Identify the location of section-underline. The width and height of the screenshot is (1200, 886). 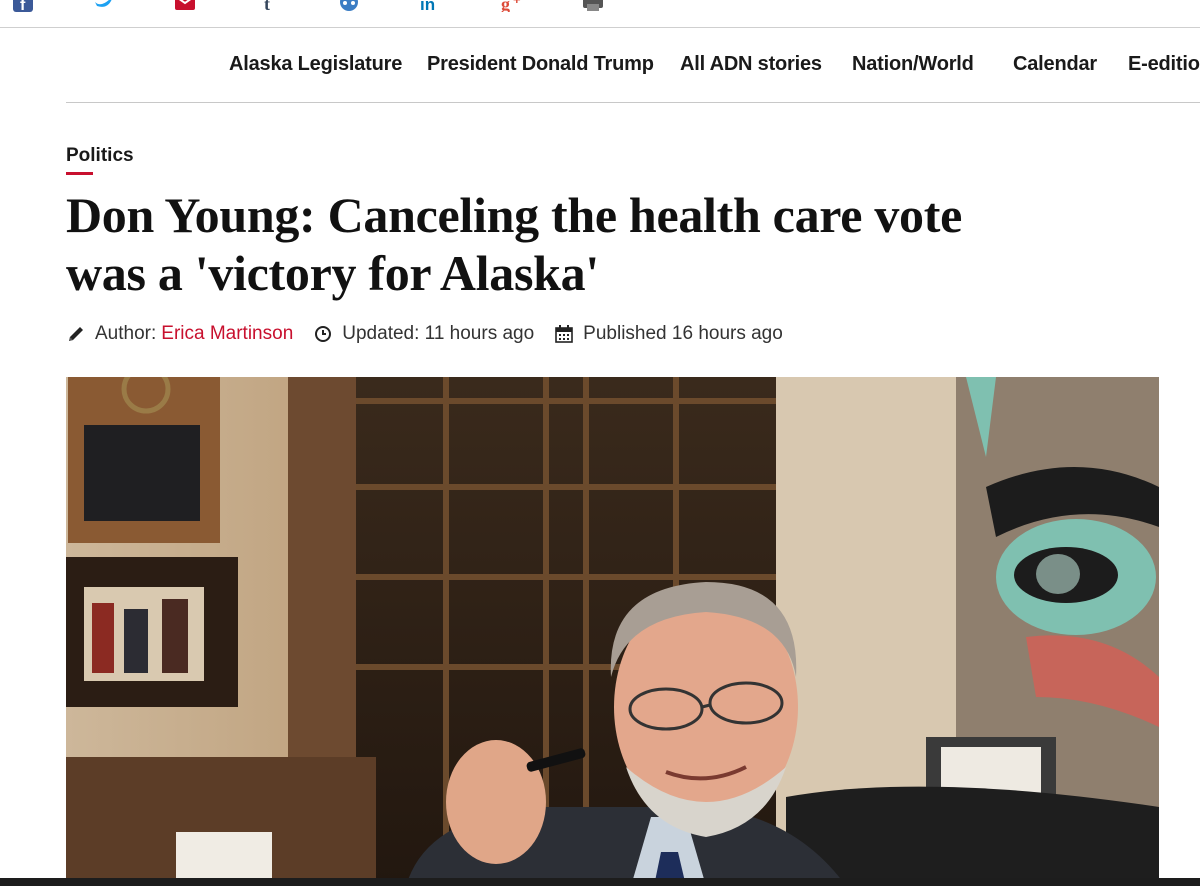
(79, 173).